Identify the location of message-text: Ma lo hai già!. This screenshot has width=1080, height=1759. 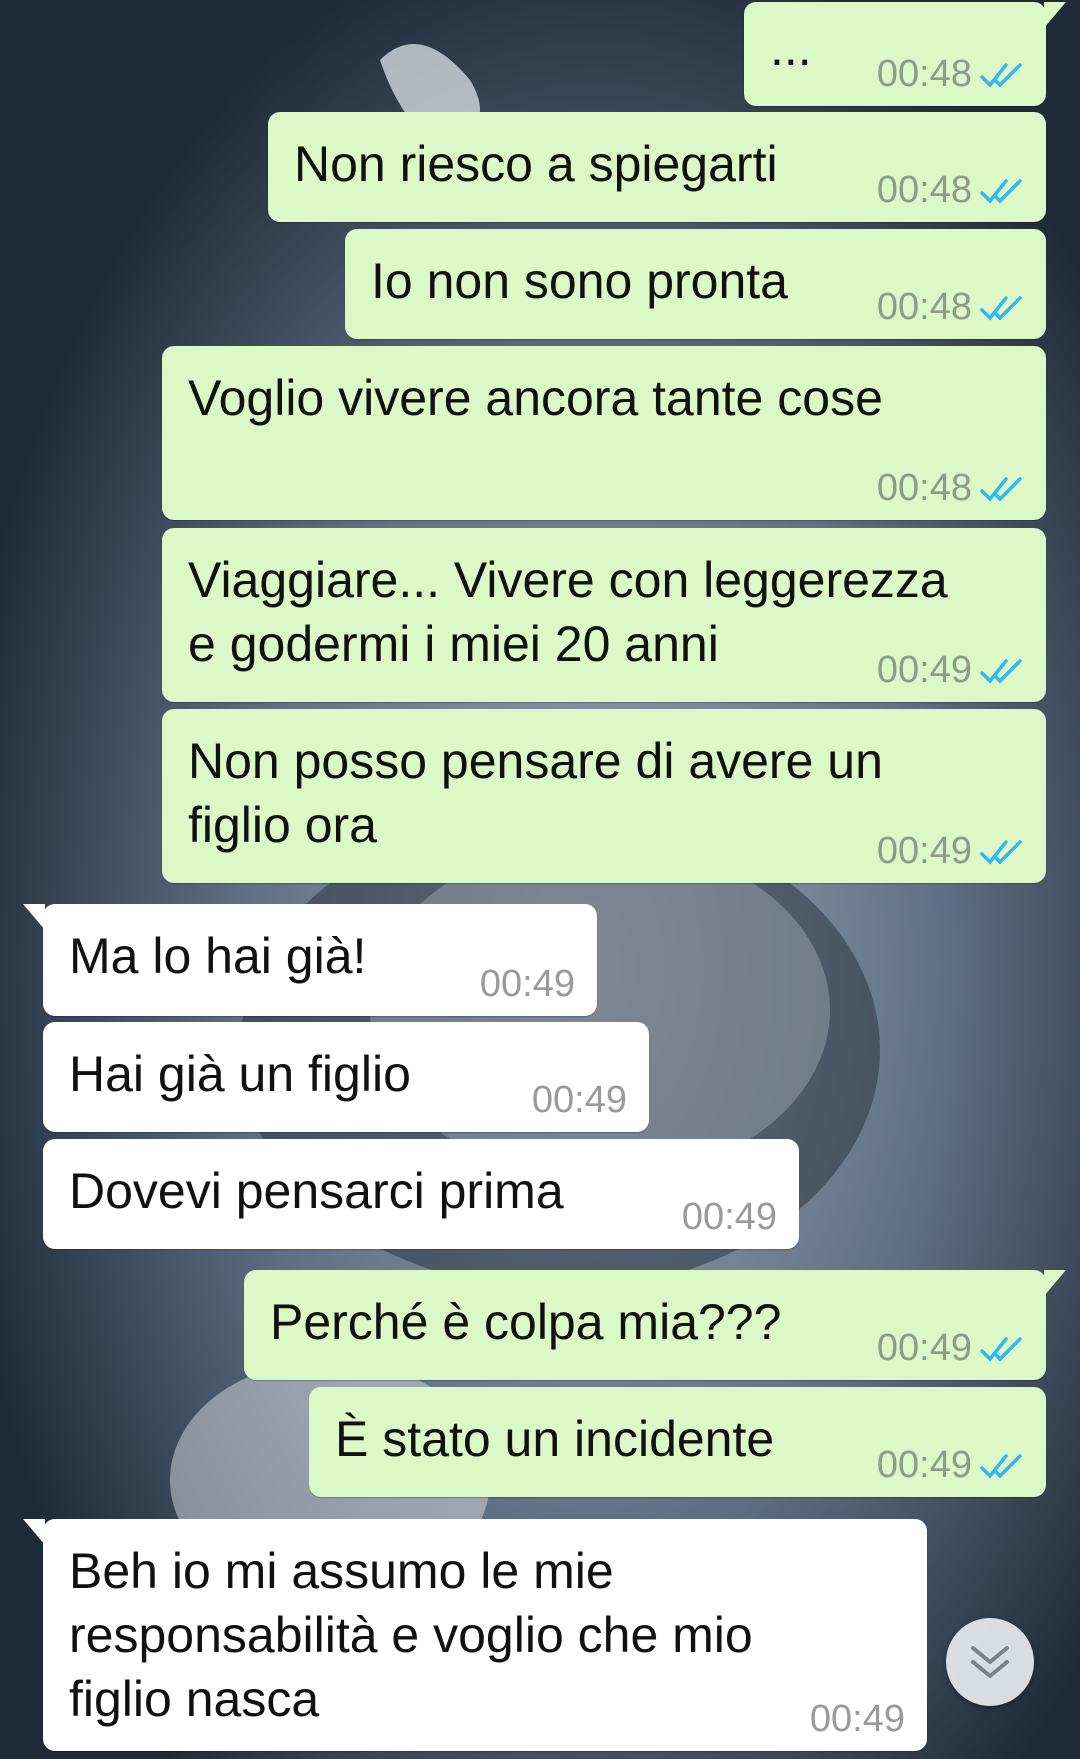
(218, 956).